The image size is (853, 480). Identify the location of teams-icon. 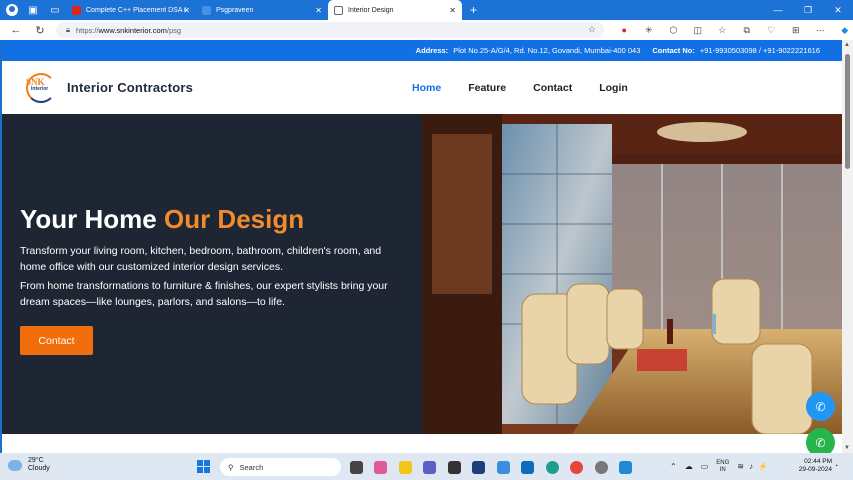
(430, 467).